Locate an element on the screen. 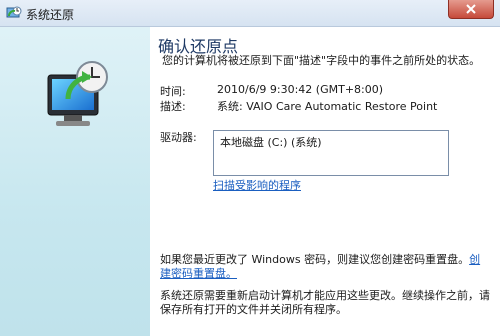  password-reset-note: 如果您最近更改了 Windows 密码，则建议您创建密码重置盘。创建密码重置盘。 is located at coordinates (325, 267).